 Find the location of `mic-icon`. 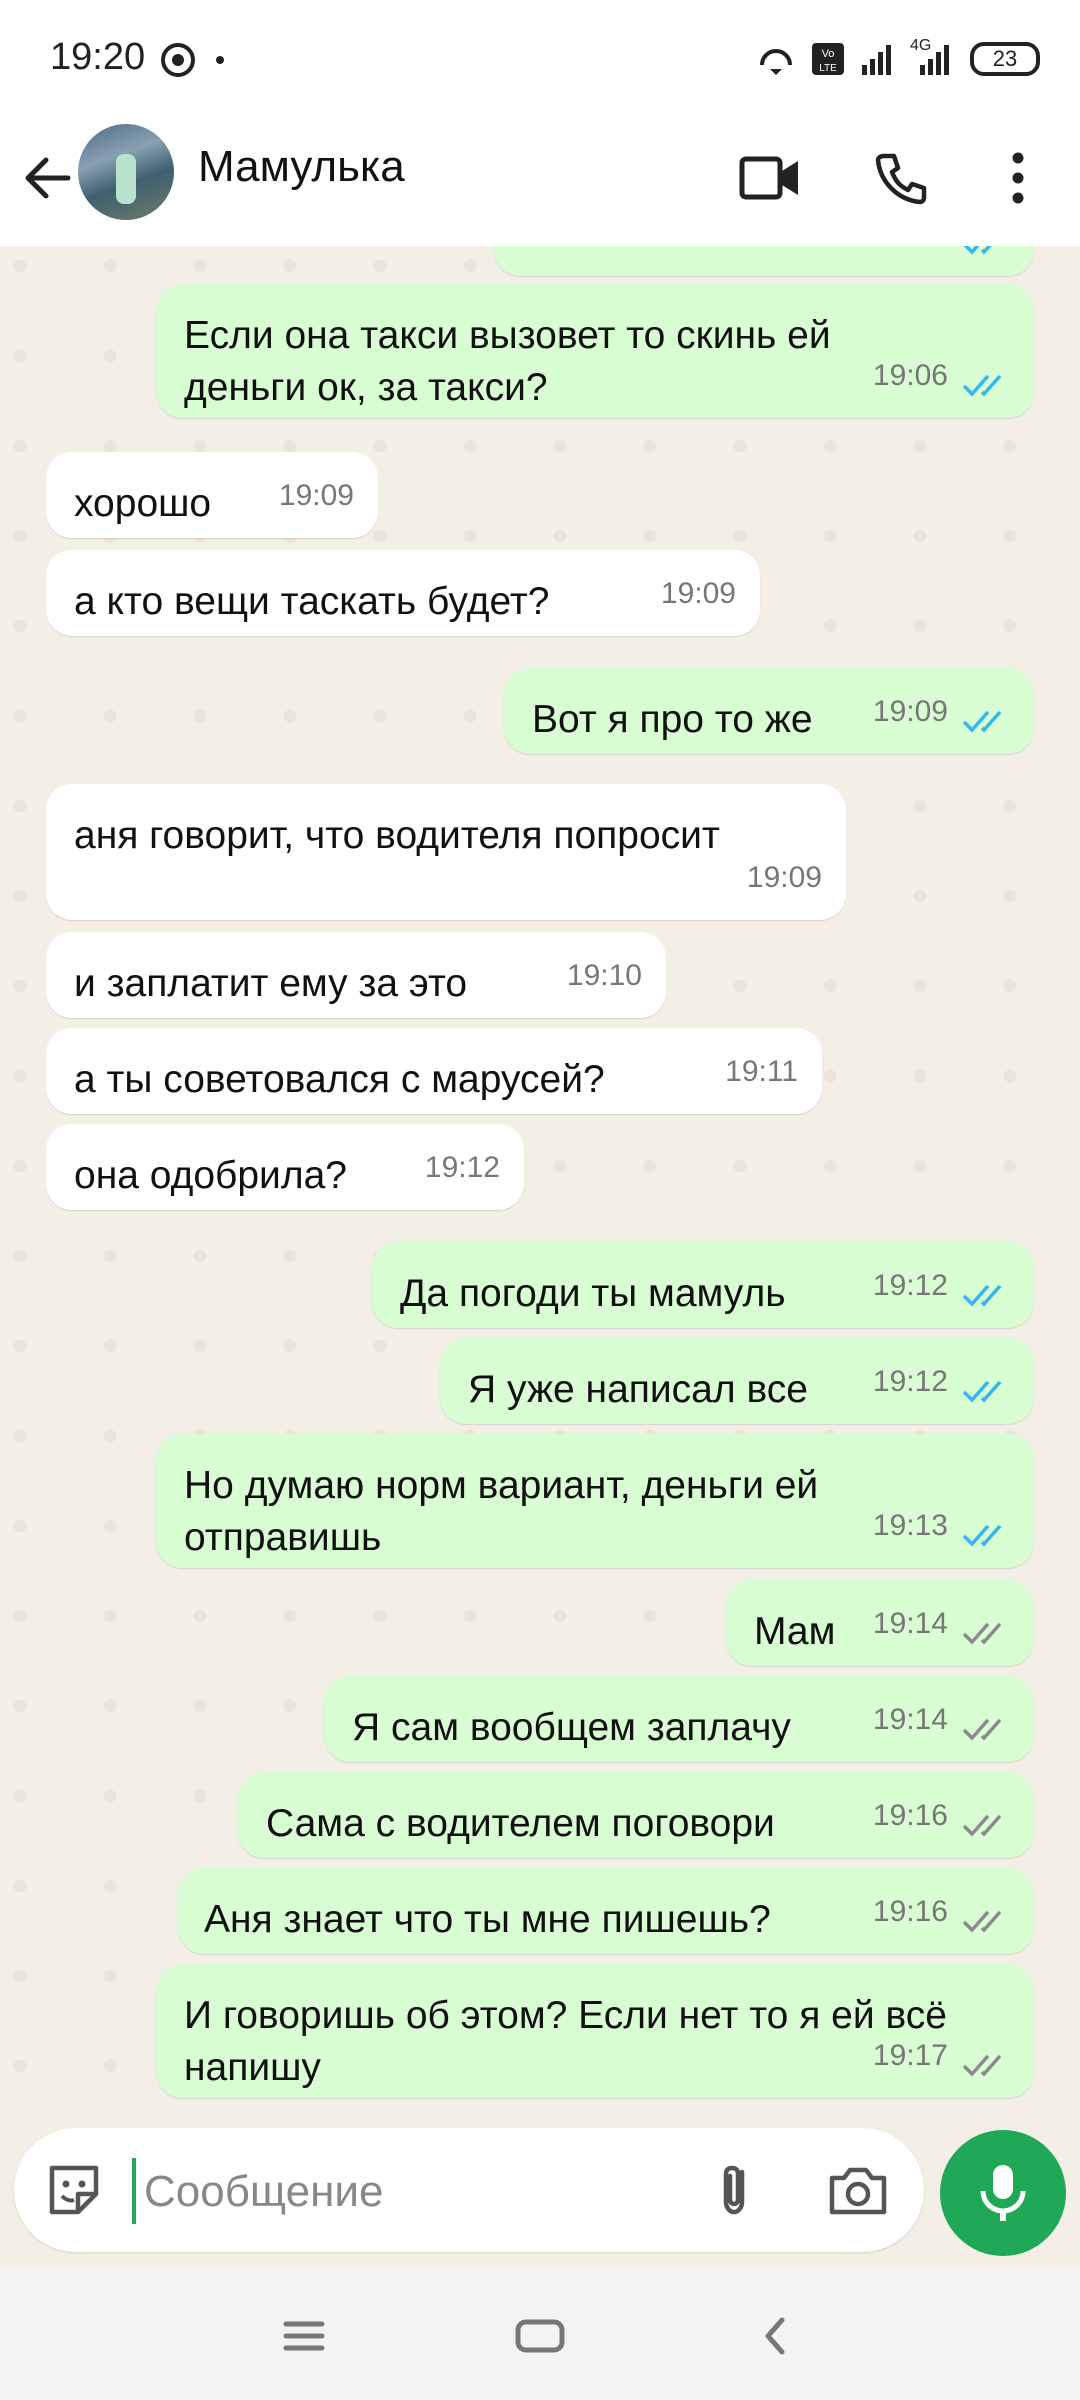

mic-icon is located at coordinates (1003, 2193).